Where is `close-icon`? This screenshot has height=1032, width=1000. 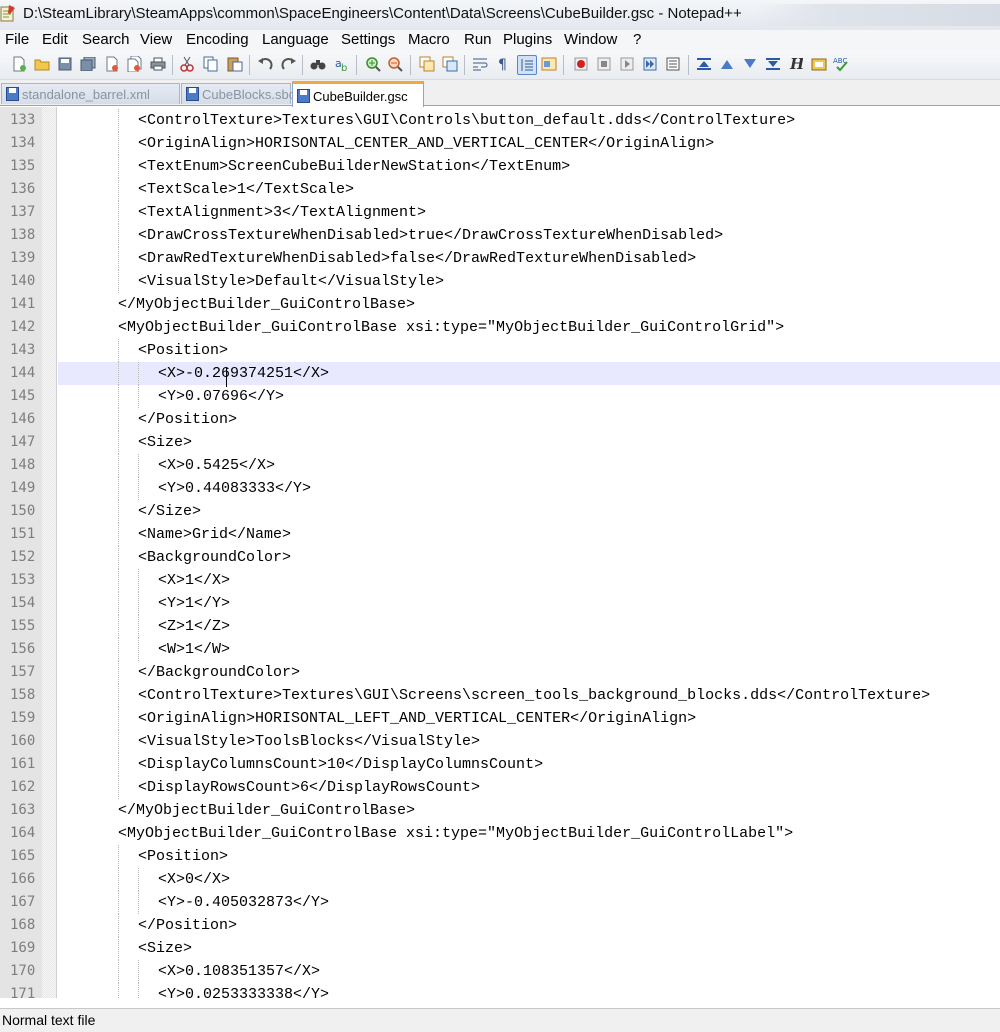
close-icon is located at coordinates (112, 64).